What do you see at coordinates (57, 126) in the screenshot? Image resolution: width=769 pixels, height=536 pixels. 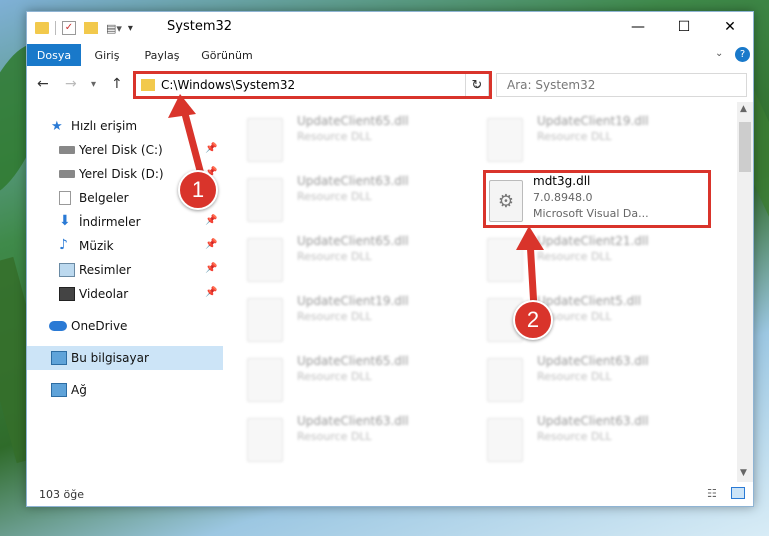 I see `star-icon: ★` at bounding box center [57, 126].